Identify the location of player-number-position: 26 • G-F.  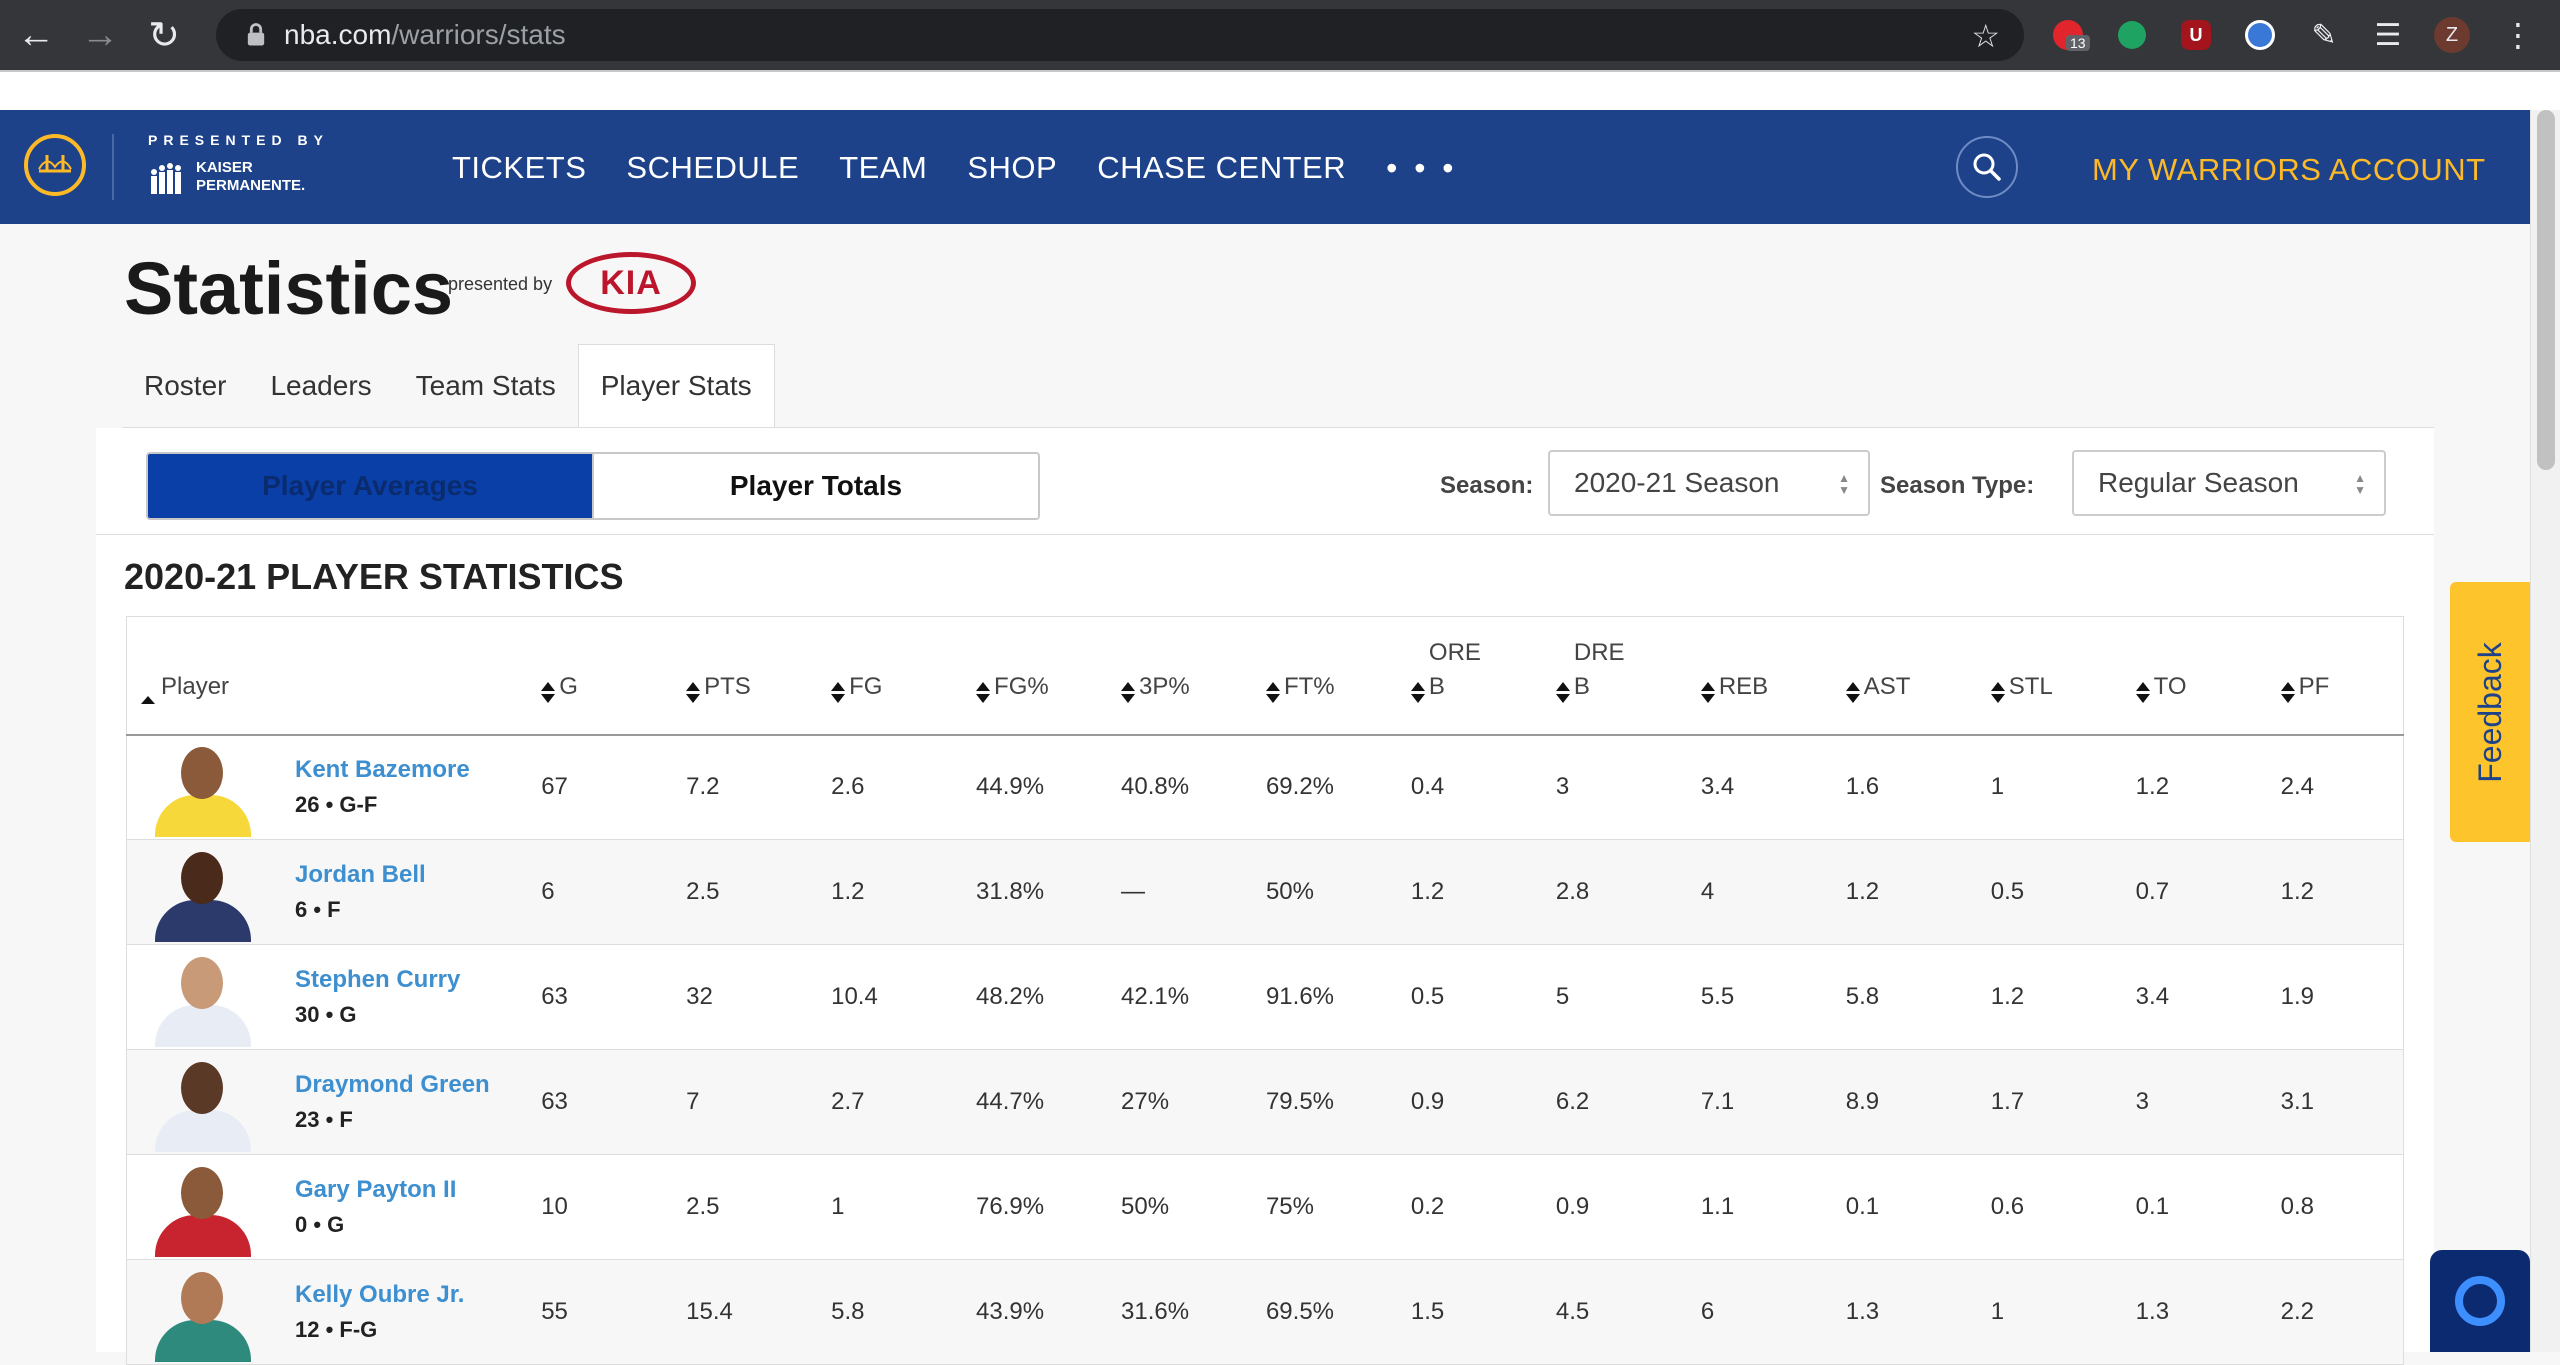
(336, 805).